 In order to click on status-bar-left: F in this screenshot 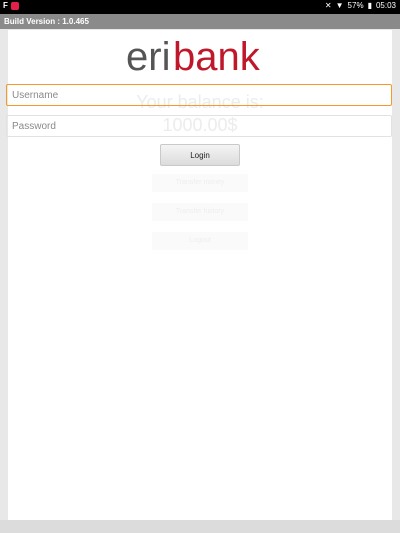, I will do `click(11, 6)`.